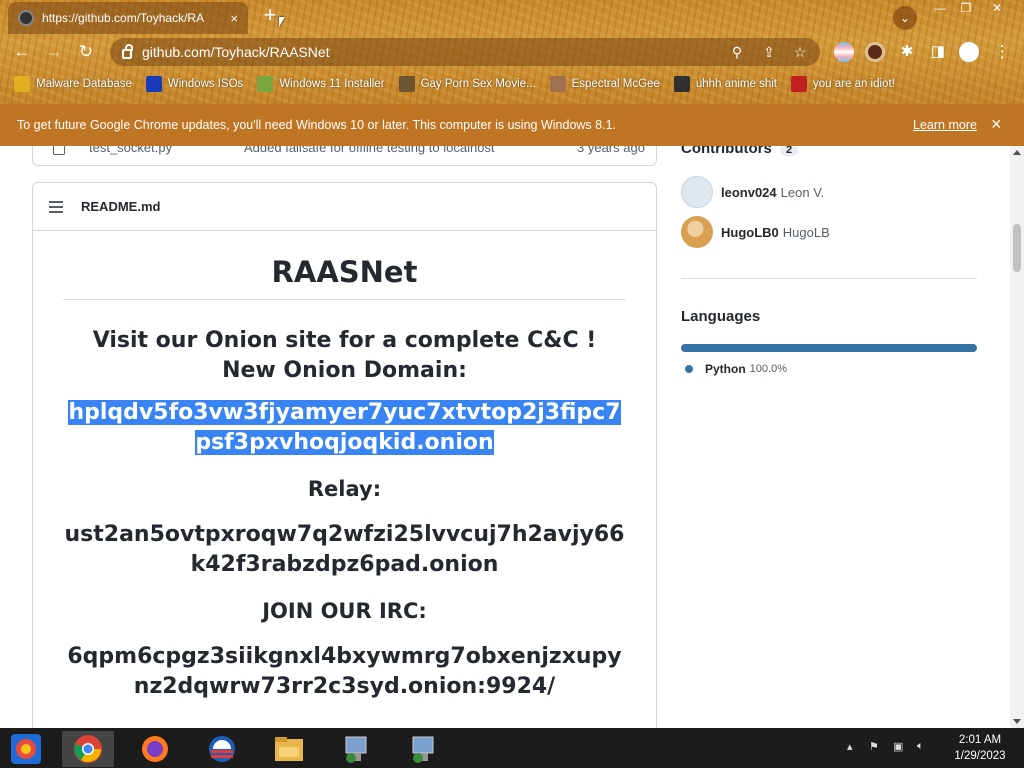 The height and width of the screenshot is (768, 1024). I want to click on menu-icon: ⋮, so click(1002, 52).